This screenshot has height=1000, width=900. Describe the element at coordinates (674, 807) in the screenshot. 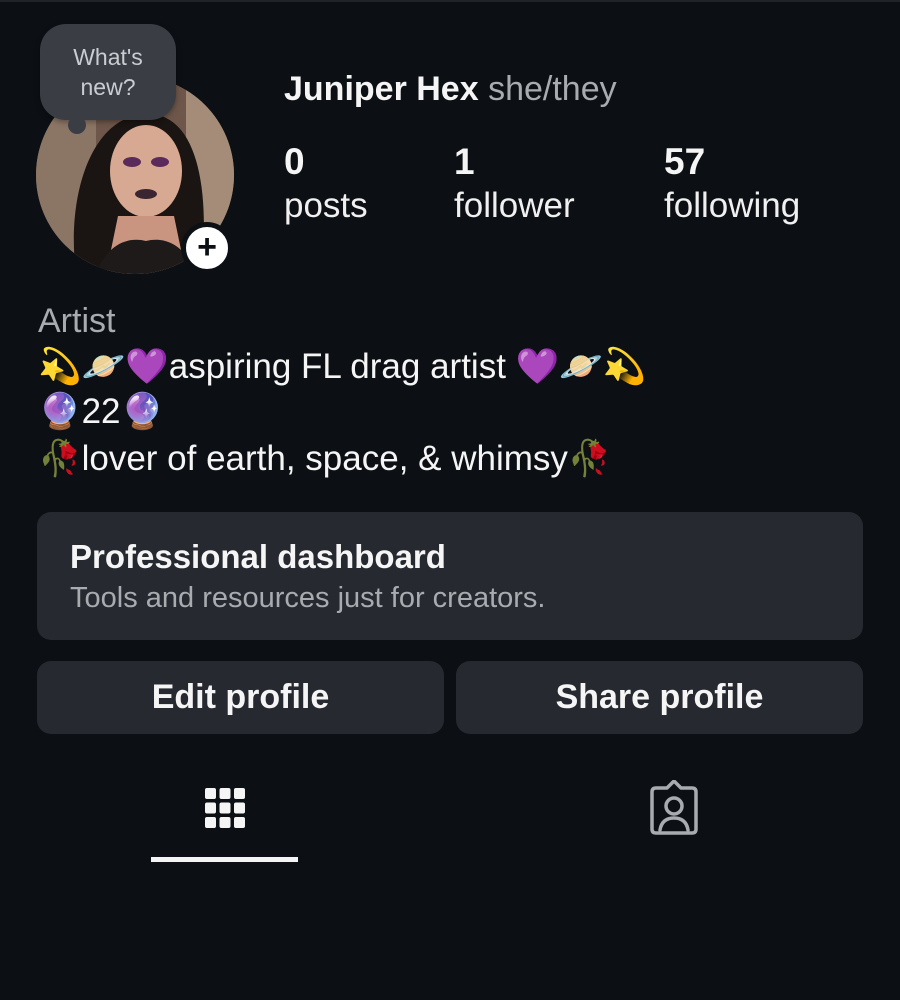

I see `tagged-icon` at that location.